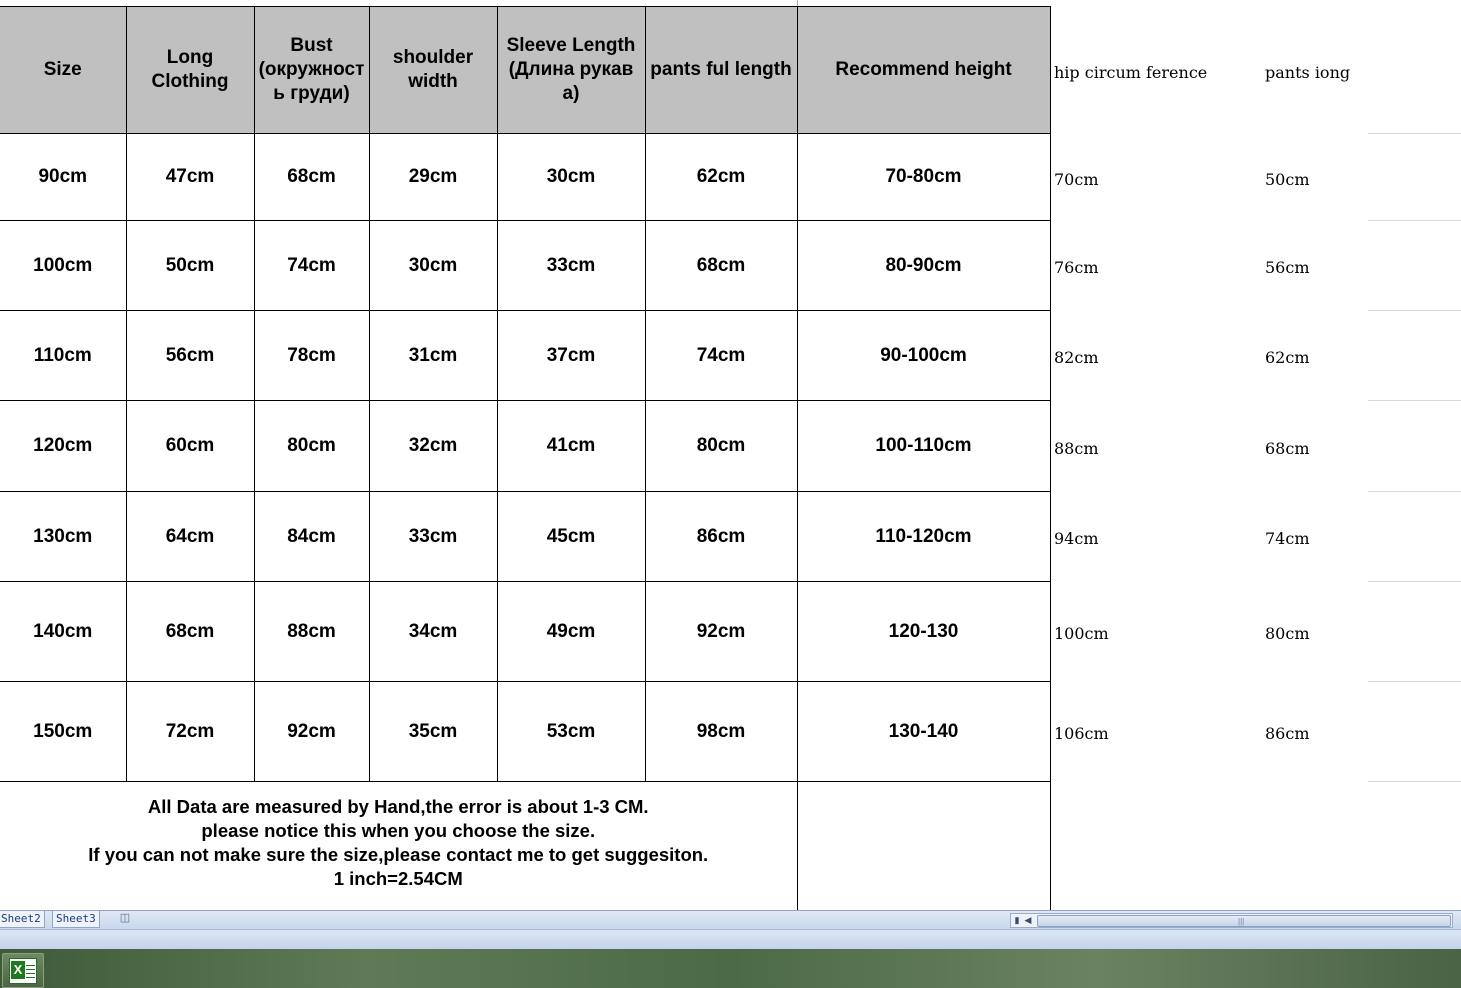 Image resolution: width=1461 pixels, height=988 pixels. Describe the element at coordinates (923, 265) in the screenshot. I see `table-cell: 80-90cm` at that location.